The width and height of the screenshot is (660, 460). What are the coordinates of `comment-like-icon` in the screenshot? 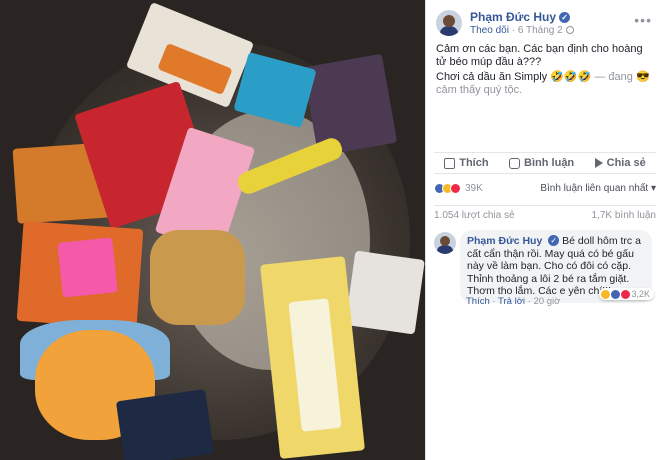 It's located at (616, 294).